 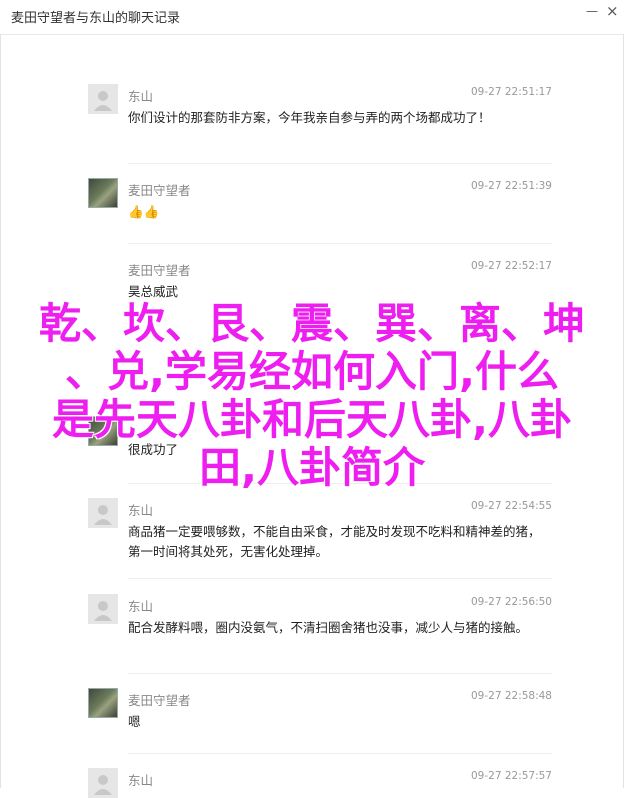 I want to click on message-text: 配合发酵料喂，圈内没氨气，不清扫圈舍猪也没事，减少人与猪的接触。, so click(x=328, y=627).